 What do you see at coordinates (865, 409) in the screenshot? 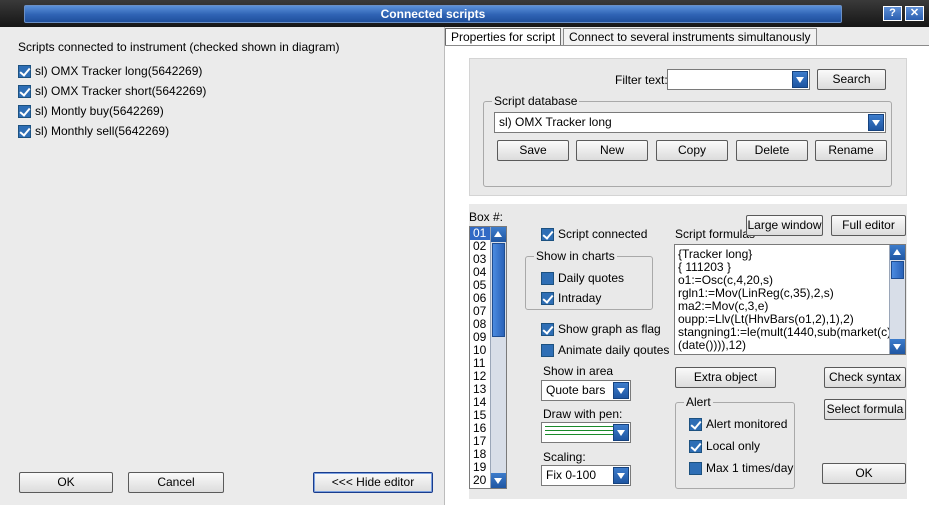
I see `select-formula-button: Select formula` at bounding box center [865, 409].